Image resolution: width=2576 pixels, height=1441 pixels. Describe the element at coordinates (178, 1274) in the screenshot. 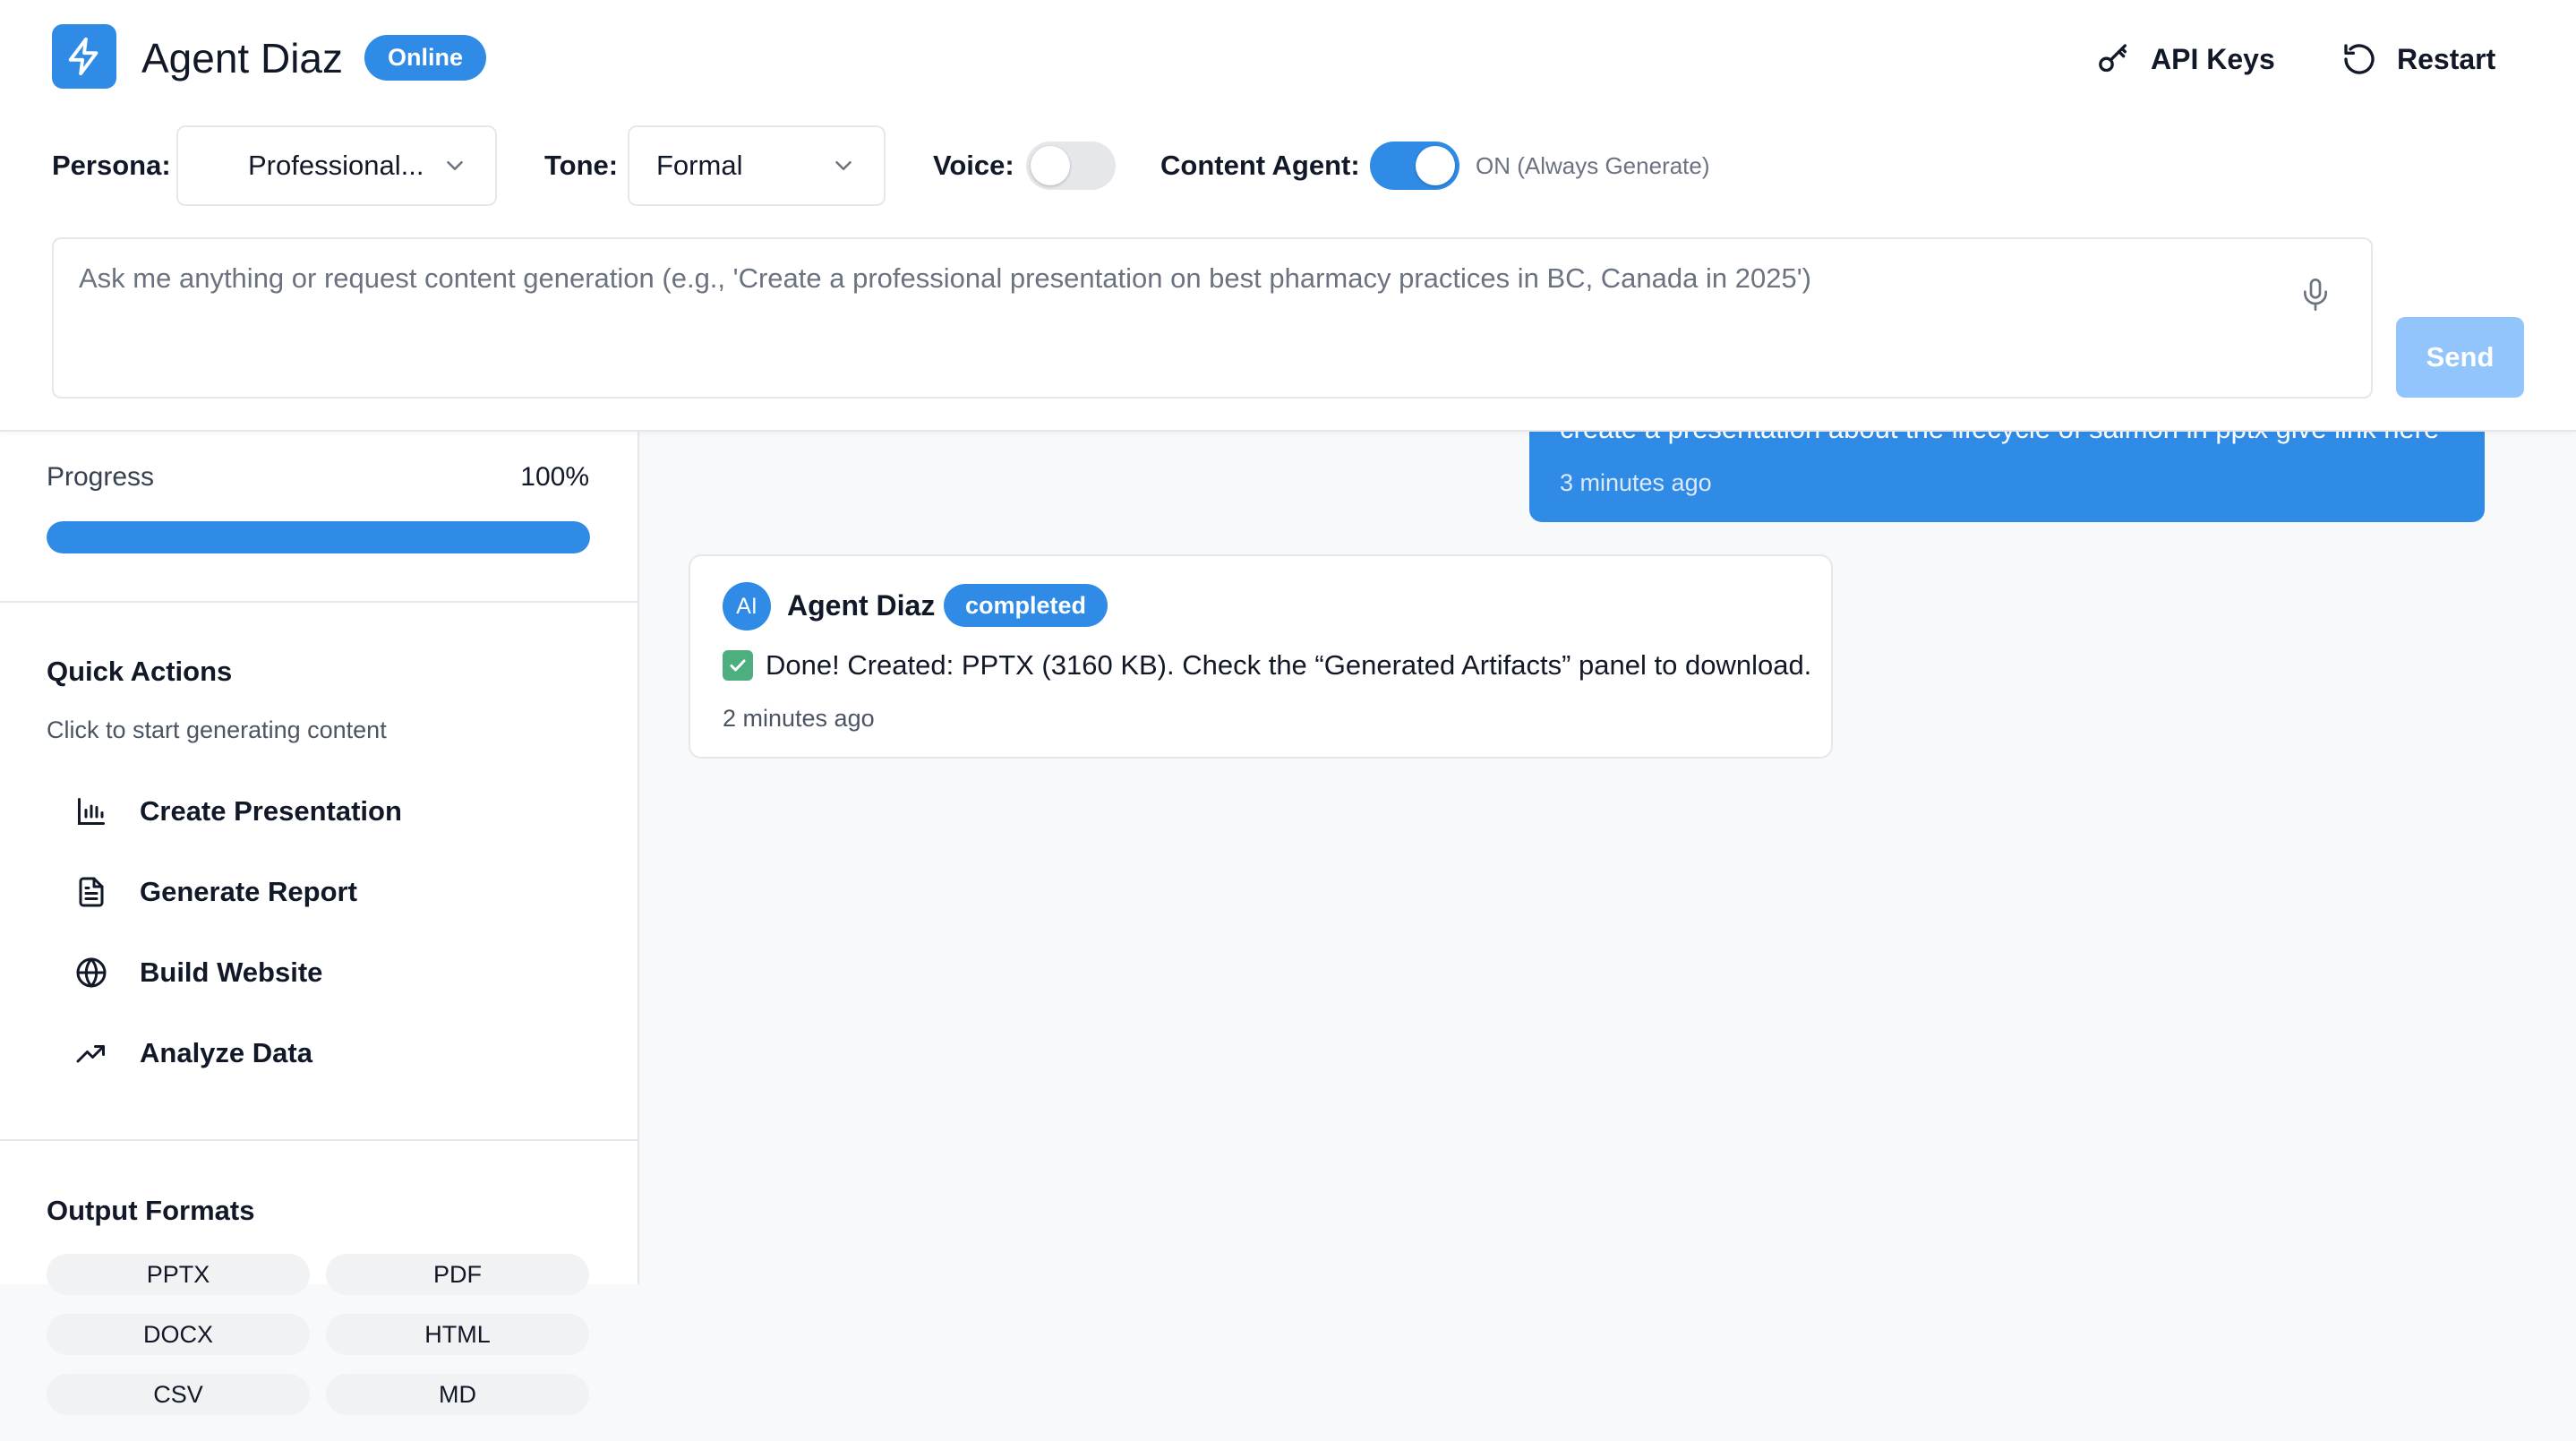

I see `format-pptx: PPTX` at that location.